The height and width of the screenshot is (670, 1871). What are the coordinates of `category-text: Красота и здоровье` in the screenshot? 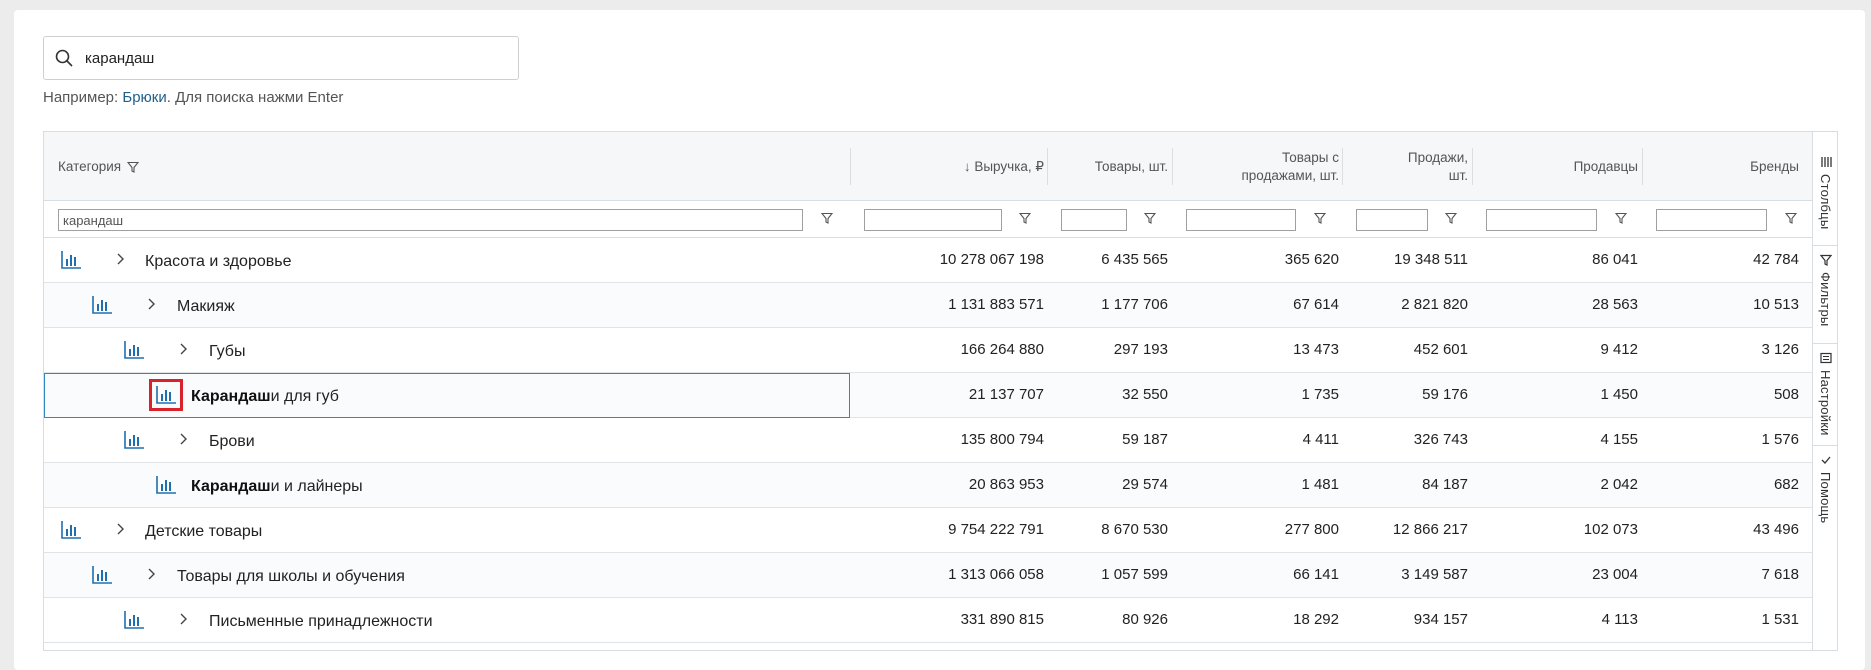 It's located at (218, 261).